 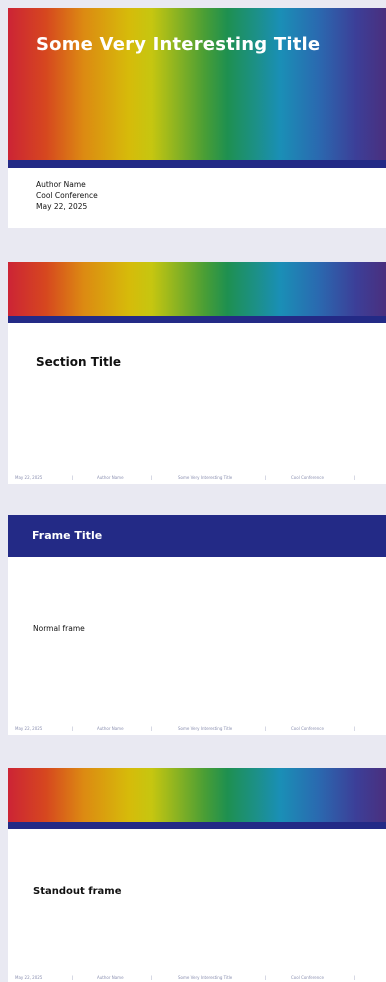 I want to click on conference-name: Cool Conference, so click(x=67, y=195).